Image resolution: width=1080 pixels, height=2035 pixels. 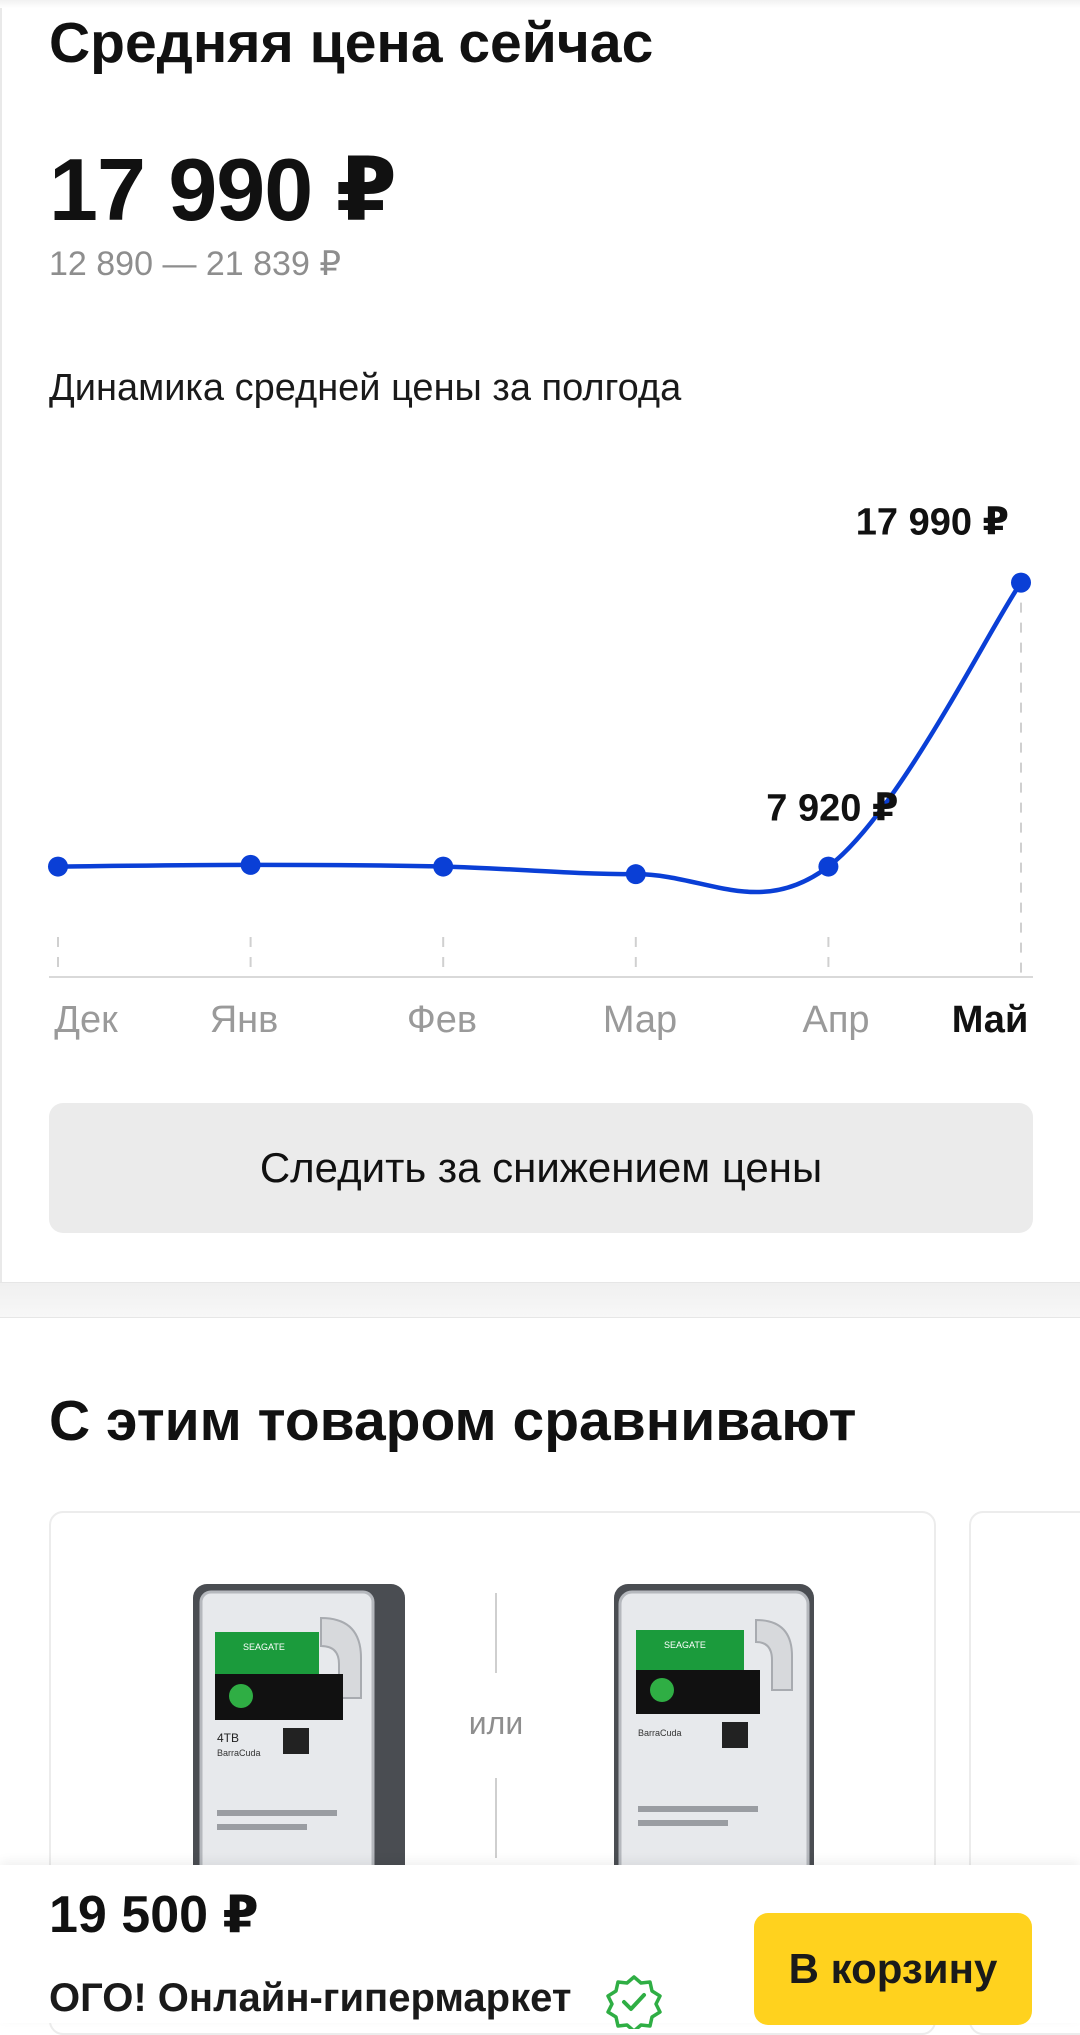 What do you see at coordinates (496, 1723) in the screenshot?
I see `or-label: или` at bounding box center [496, 1723].